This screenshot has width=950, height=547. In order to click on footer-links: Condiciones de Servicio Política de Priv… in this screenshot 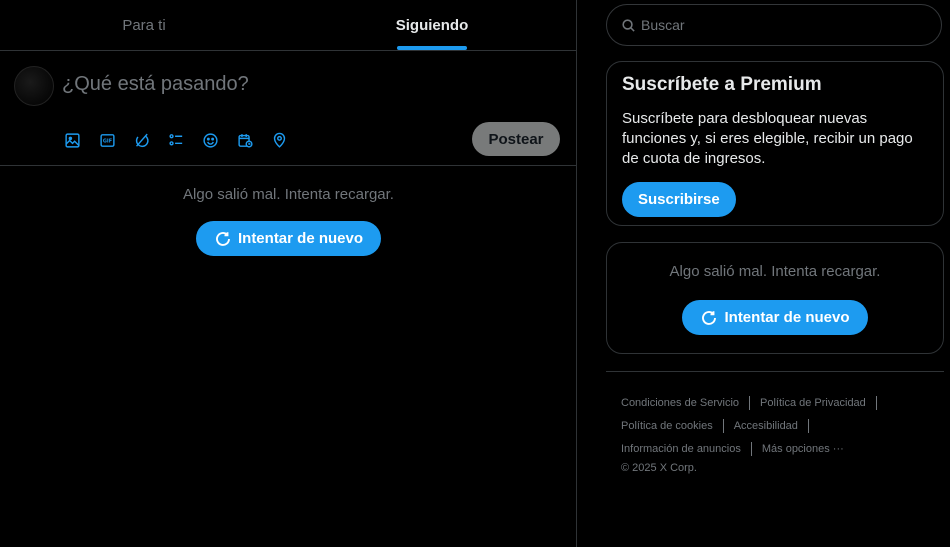, I will do `click(781, 433)`.